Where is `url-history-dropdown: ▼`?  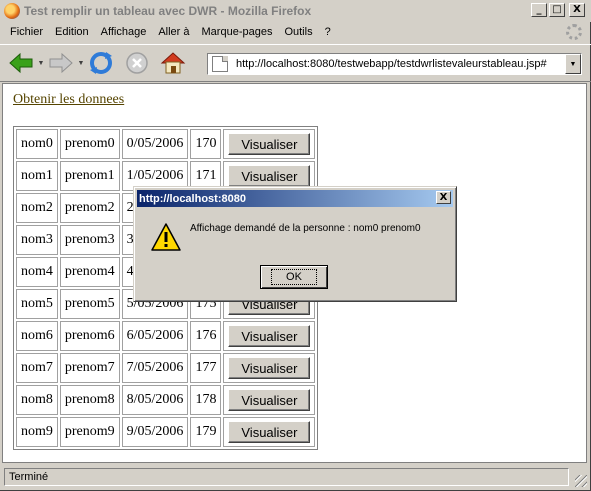 url-history-dropdown: ▼ is located at coordinates (573, 64).